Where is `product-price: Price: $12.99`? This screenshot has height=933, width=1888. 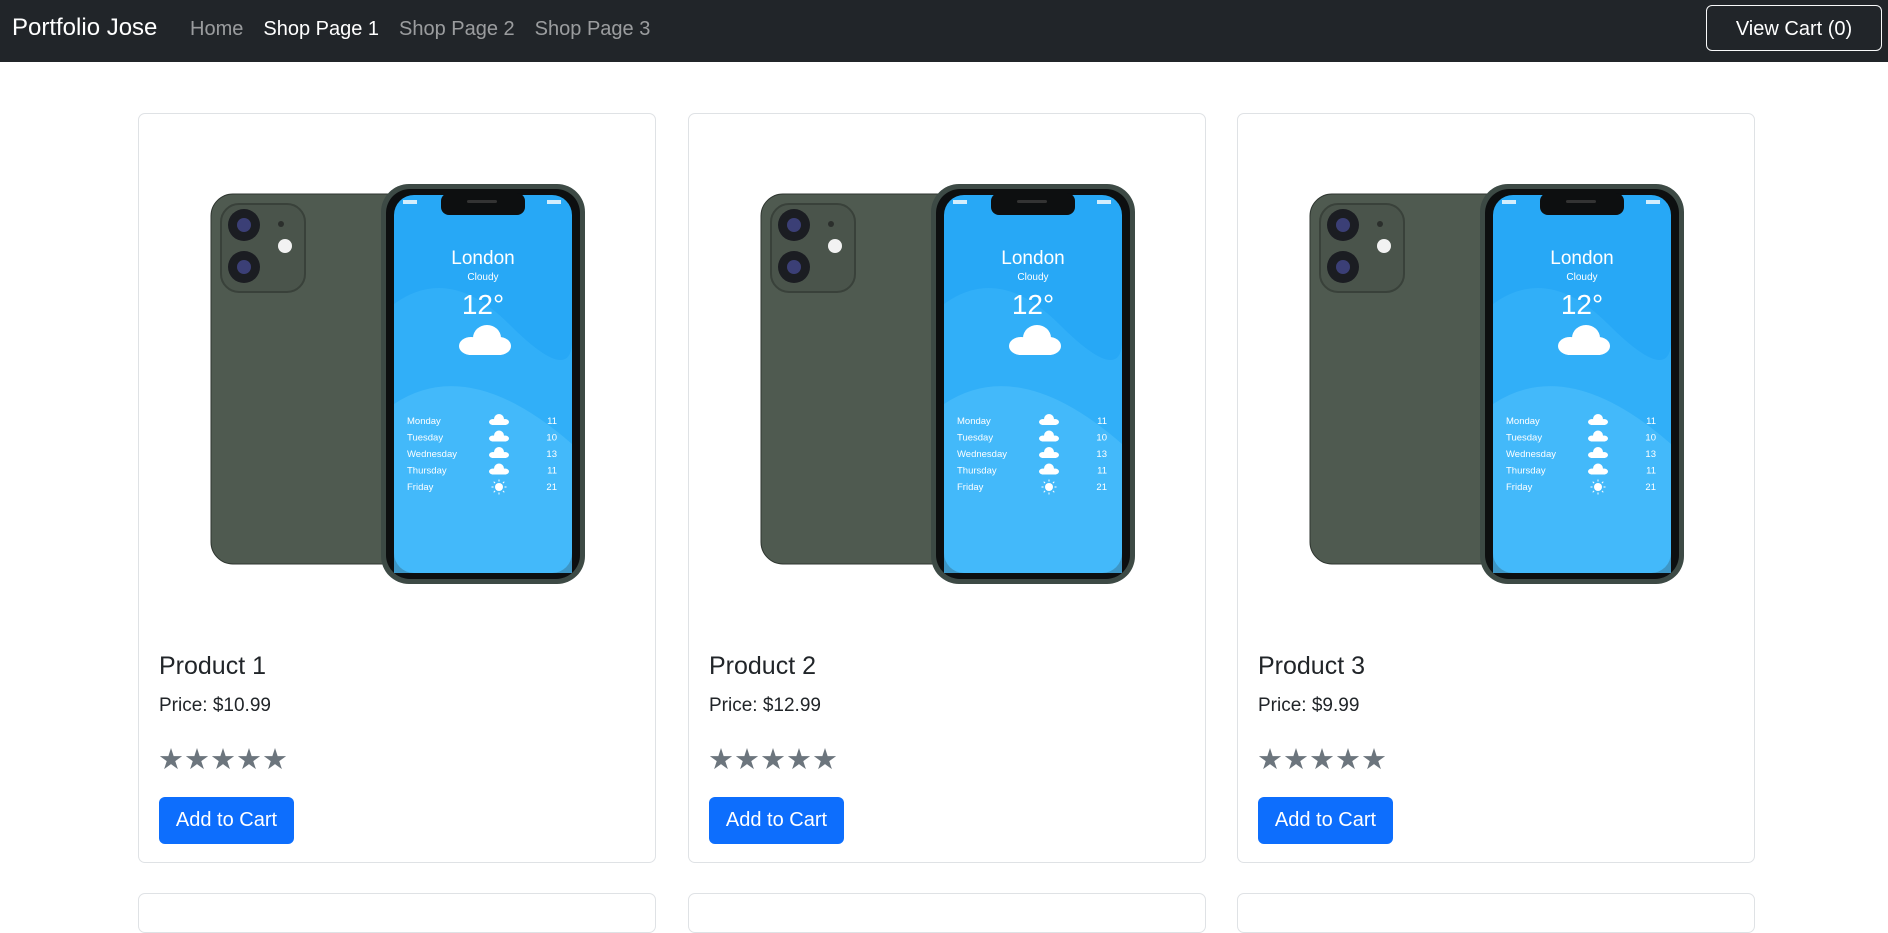
product-price: Price: $12.99 is located at coordinates (765, 705).